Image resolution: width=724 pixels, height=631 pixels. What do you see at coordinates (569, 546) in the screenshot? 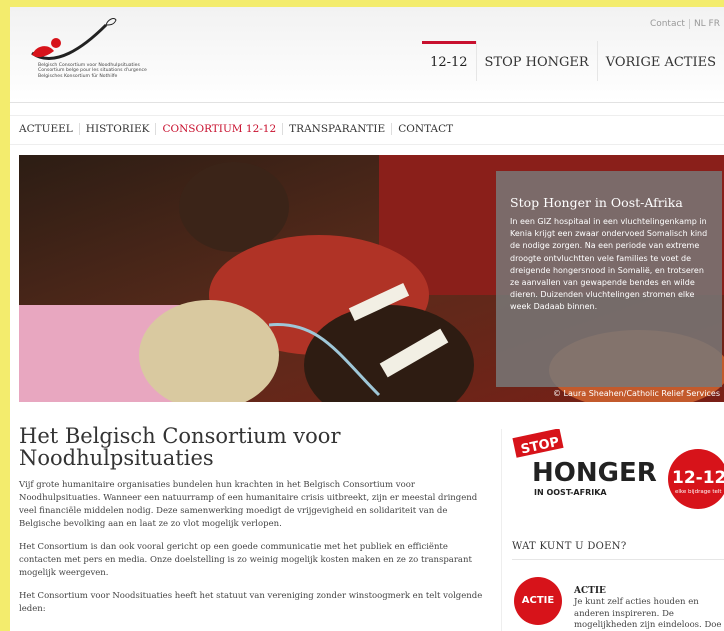
I see `sidebar-heading: WAT KUNT U DOEN?` at bounding box center [569, 546].